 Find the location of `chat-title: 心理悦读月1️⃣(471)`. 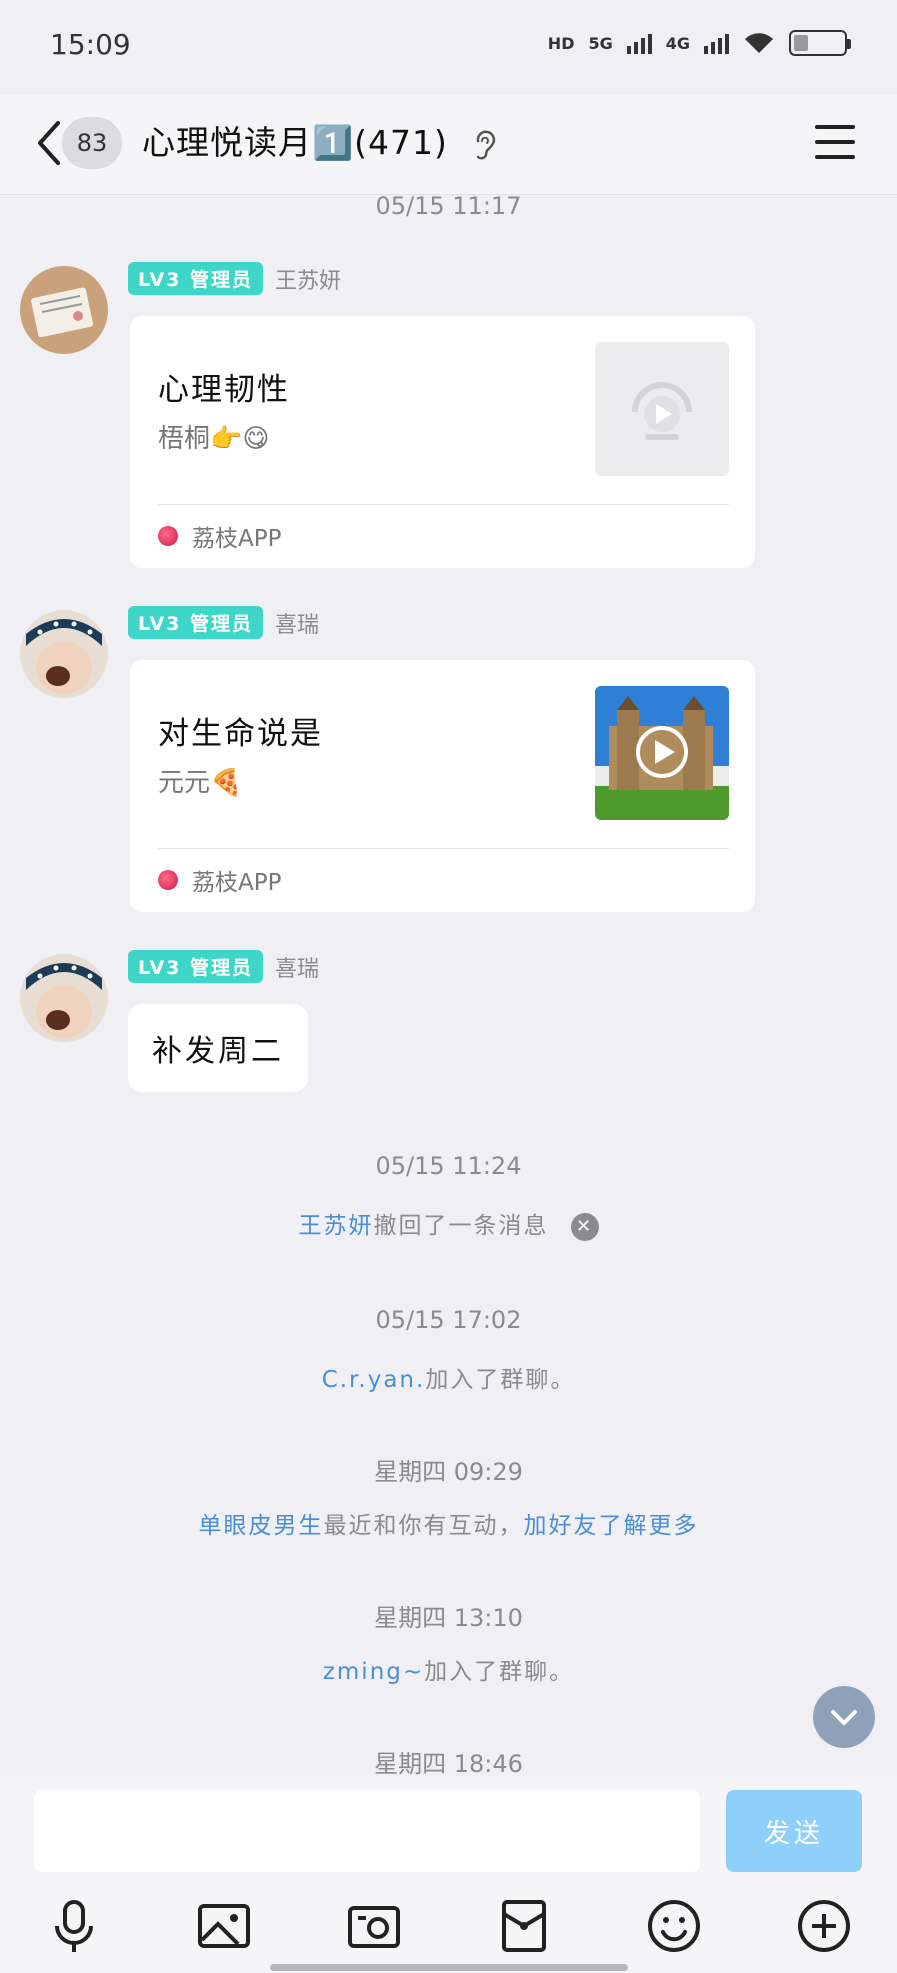

chat-title: 心理悦读月1️⃣(471) is located at coordinates (295, 142).